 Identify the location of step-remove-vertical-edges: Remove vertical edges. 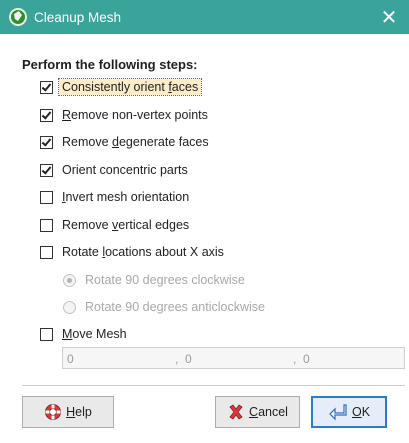
(114, 225).